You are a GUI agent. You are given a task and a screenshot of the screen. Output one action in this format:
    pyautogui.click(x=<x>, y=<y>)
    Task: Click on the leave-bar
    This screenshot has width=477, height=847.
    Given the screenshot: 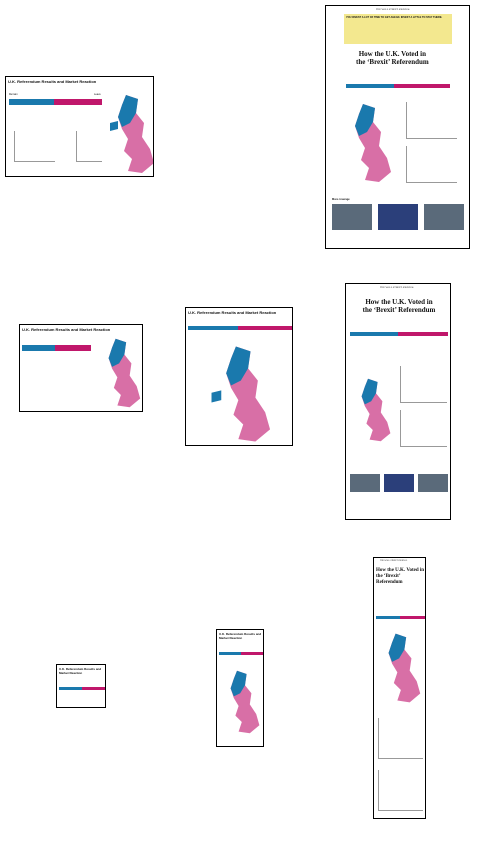 What is the action you would take?
    pyautogui.click(x=78, y=102)
    